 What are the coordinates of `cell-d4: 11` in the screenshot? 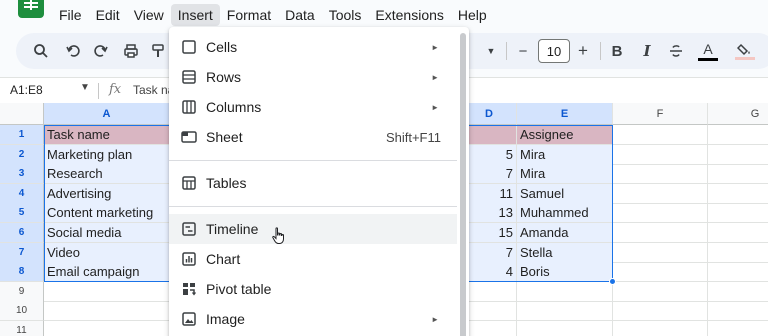 It's located at (489, 193).